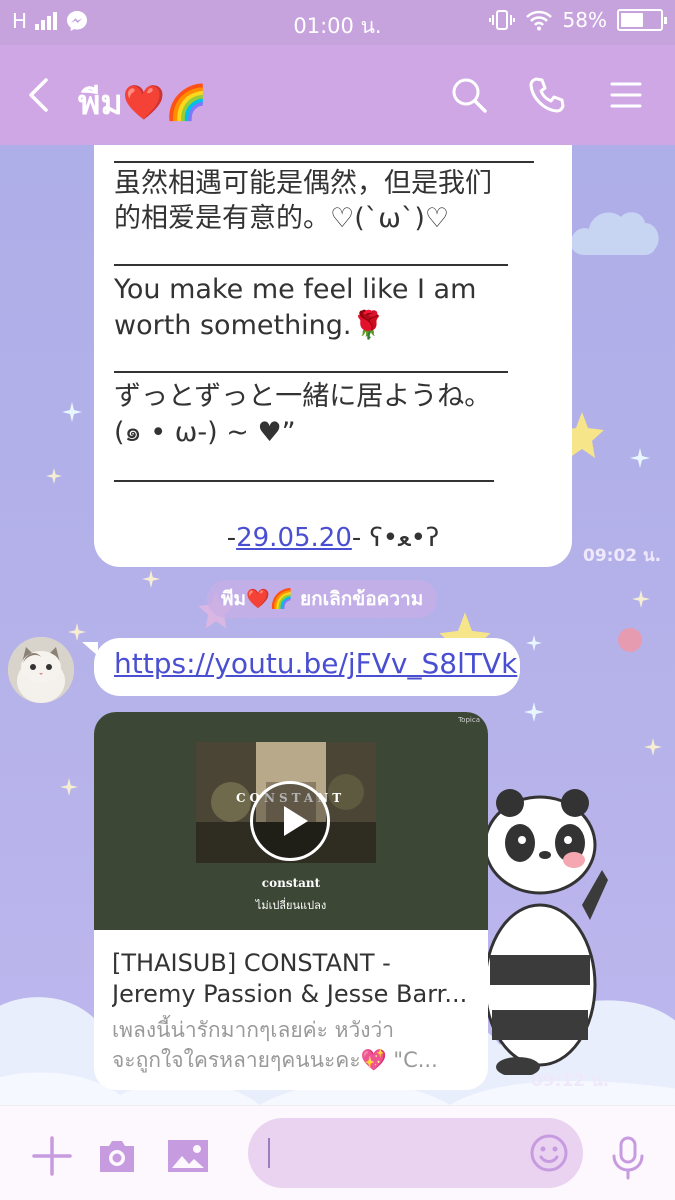  What do you see at coordinates (250, 325) in the screenshot?
I see `message-line: worth something.🌹` at bounding box center [250, 325].